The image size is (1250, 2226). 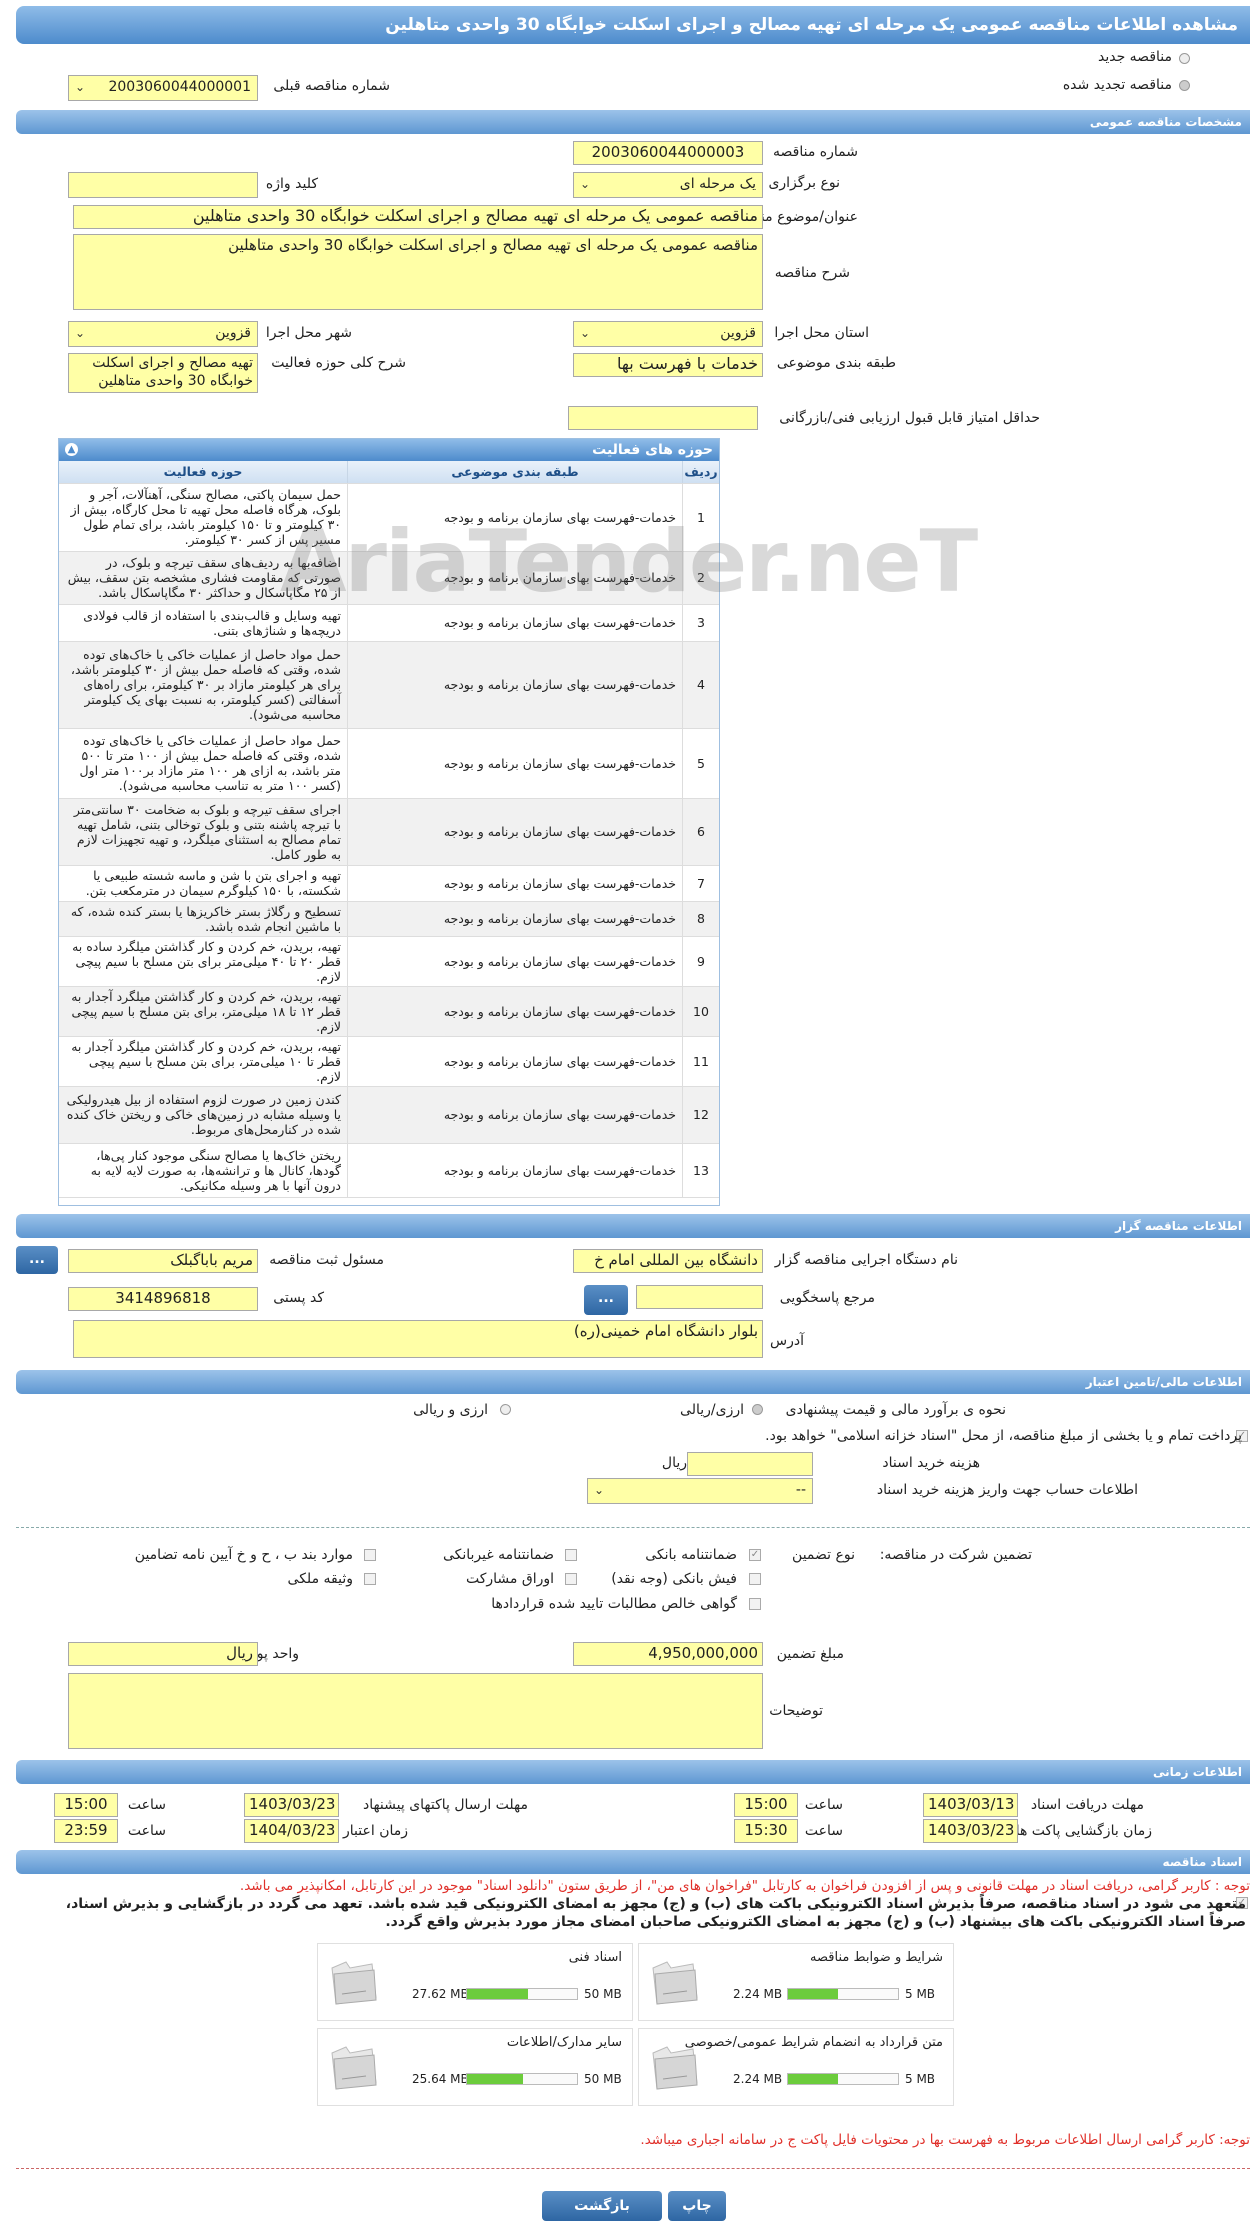 What do you see at coordinates (308, 333) in the screenshot?
I see `city-label: شهر محل اجرا` at bounding box center [308, 333].